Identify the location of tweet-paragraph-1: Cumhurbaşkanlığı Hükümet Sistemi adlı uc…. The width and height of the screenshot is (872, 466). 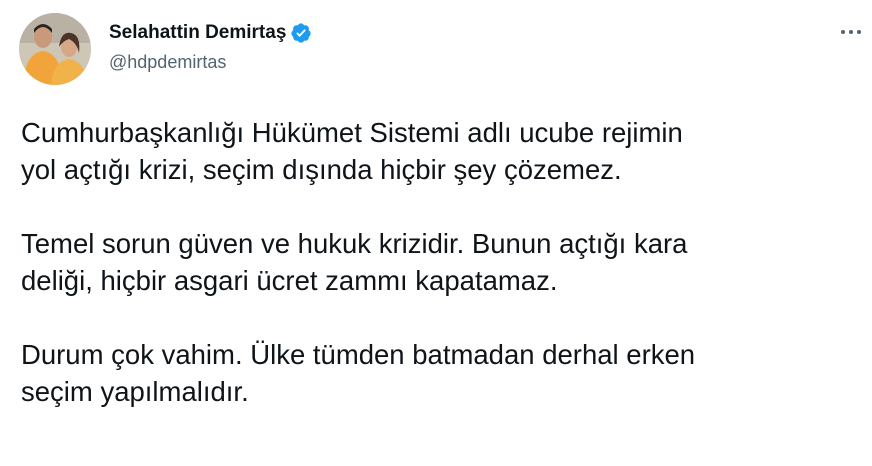
(352, 151).